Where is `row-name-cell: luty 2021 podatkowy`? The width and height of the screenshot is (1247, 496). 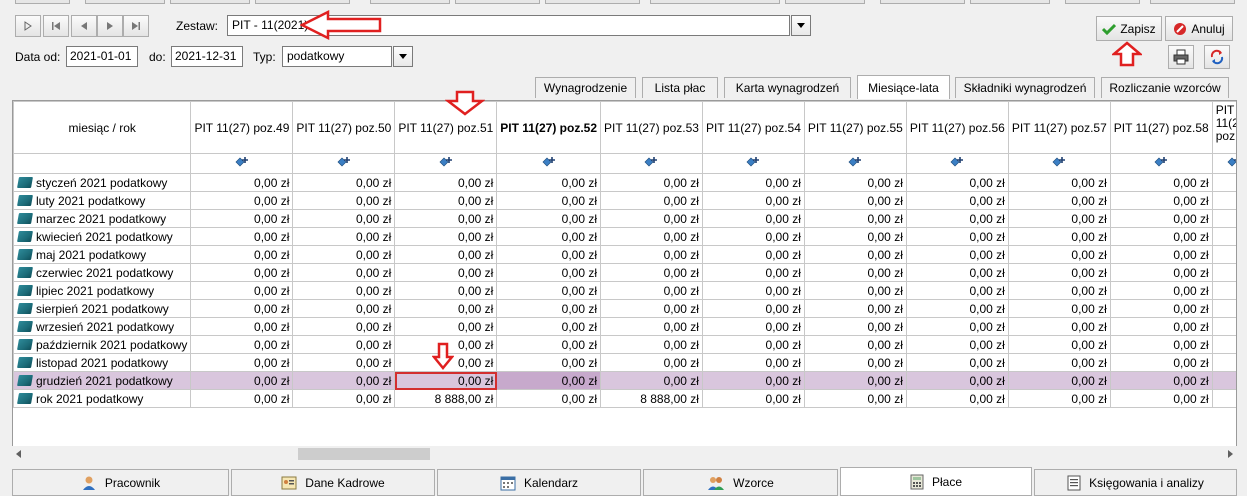 row-name-cell: luty 2021 podatkowy is located at coordinates (102, 200).